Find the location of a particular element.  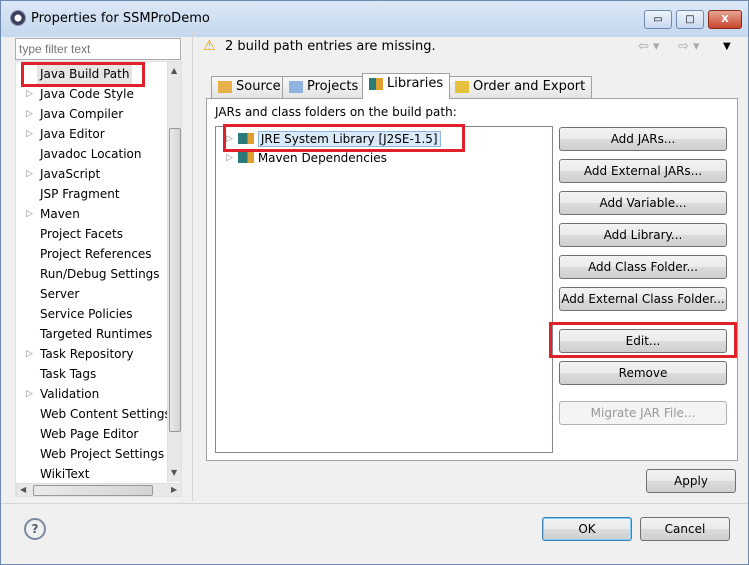

sidebar-item: ▷ Maven is located at coordinates (53, 214).